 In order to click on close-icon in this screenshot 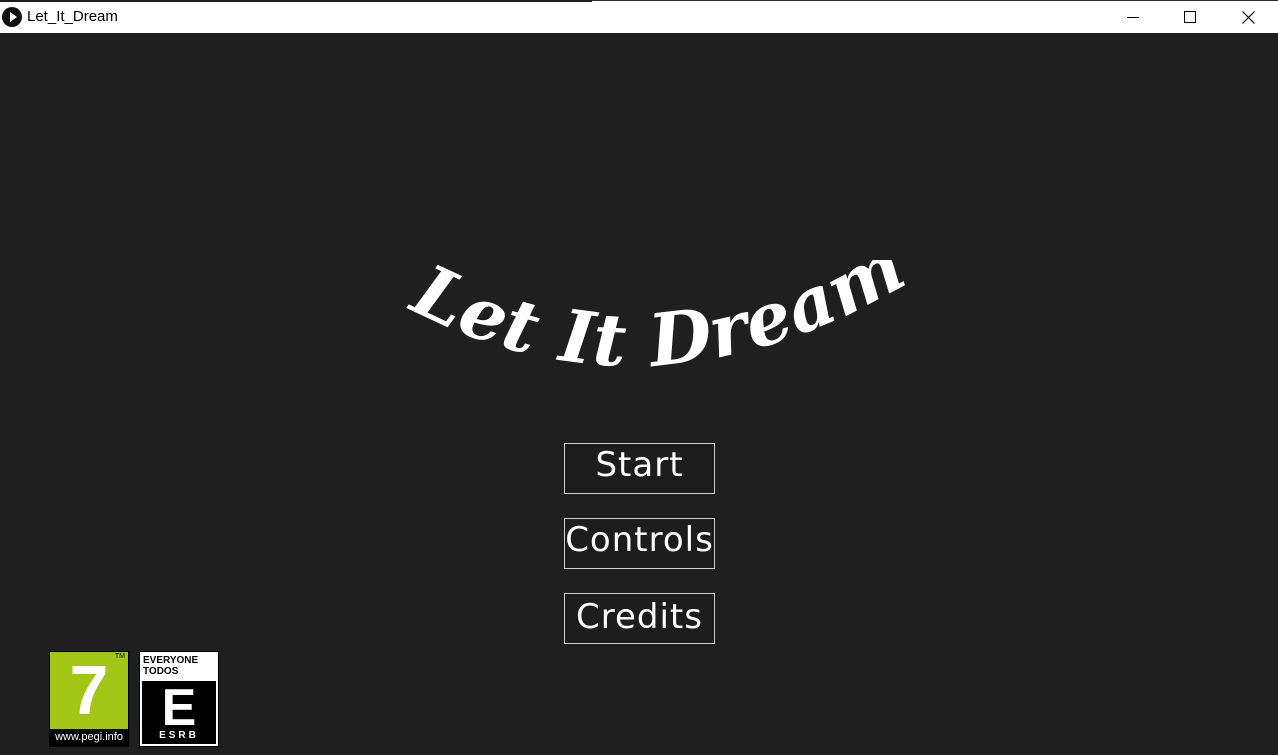, I will do `click(1248, 17)`.